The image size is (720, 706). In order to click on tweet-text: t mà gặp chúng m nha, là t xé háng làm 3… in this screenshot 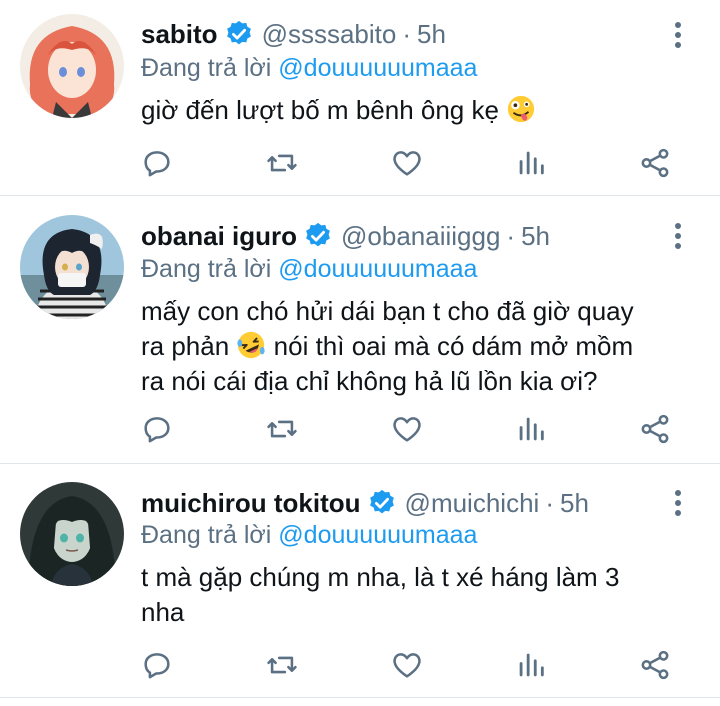, I will do `click(421, 595)`.